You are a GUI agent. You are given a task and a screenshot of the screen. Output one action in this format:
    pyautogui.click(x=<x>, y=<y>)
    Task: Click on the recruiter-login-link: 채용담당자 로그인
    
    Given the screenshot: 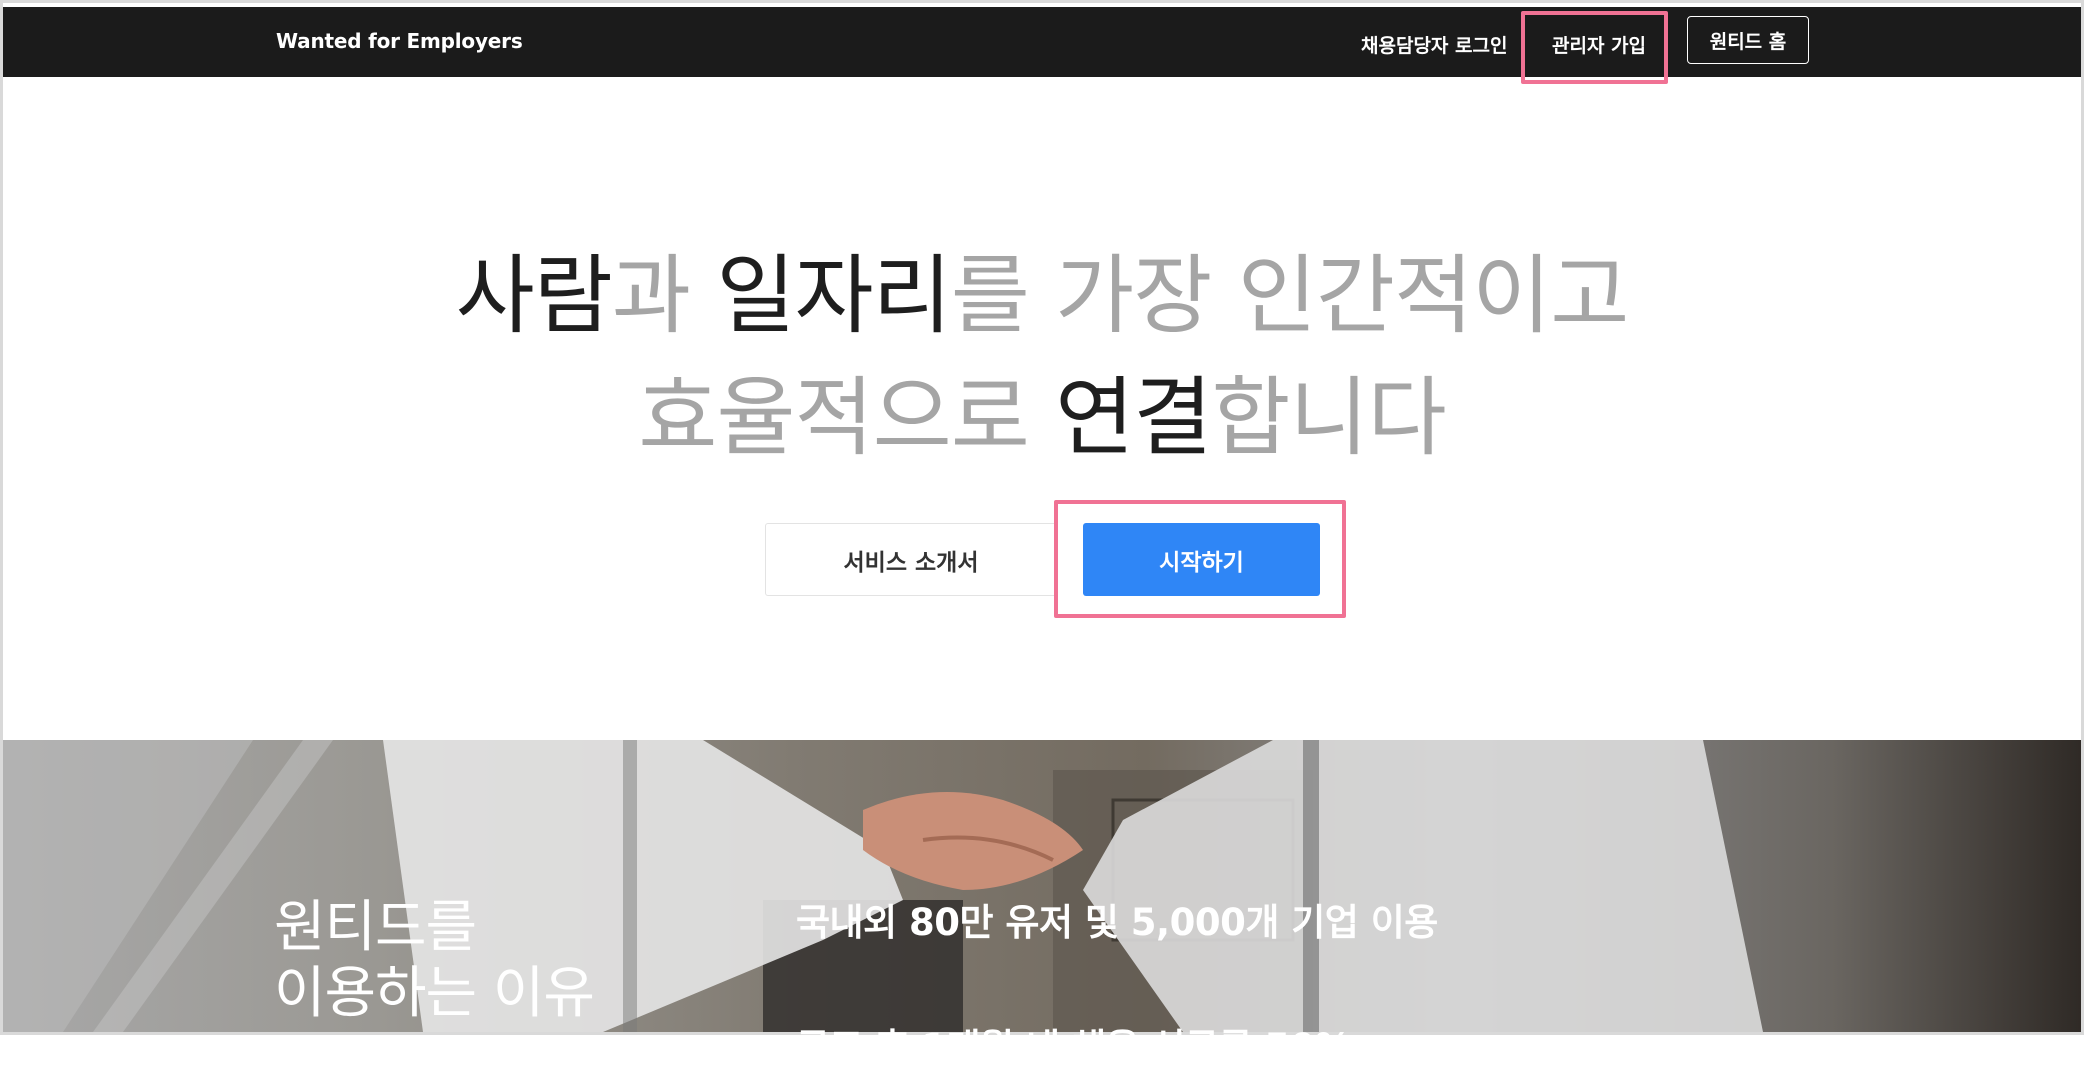 What is the action you would take?
    pyautogui.click(x=1434, y=44)
    